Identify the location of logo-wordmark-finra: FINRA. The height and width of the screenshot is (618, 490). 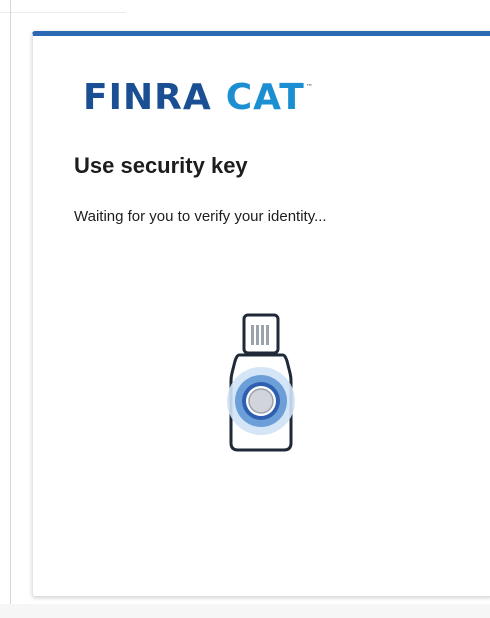
(147, 97).